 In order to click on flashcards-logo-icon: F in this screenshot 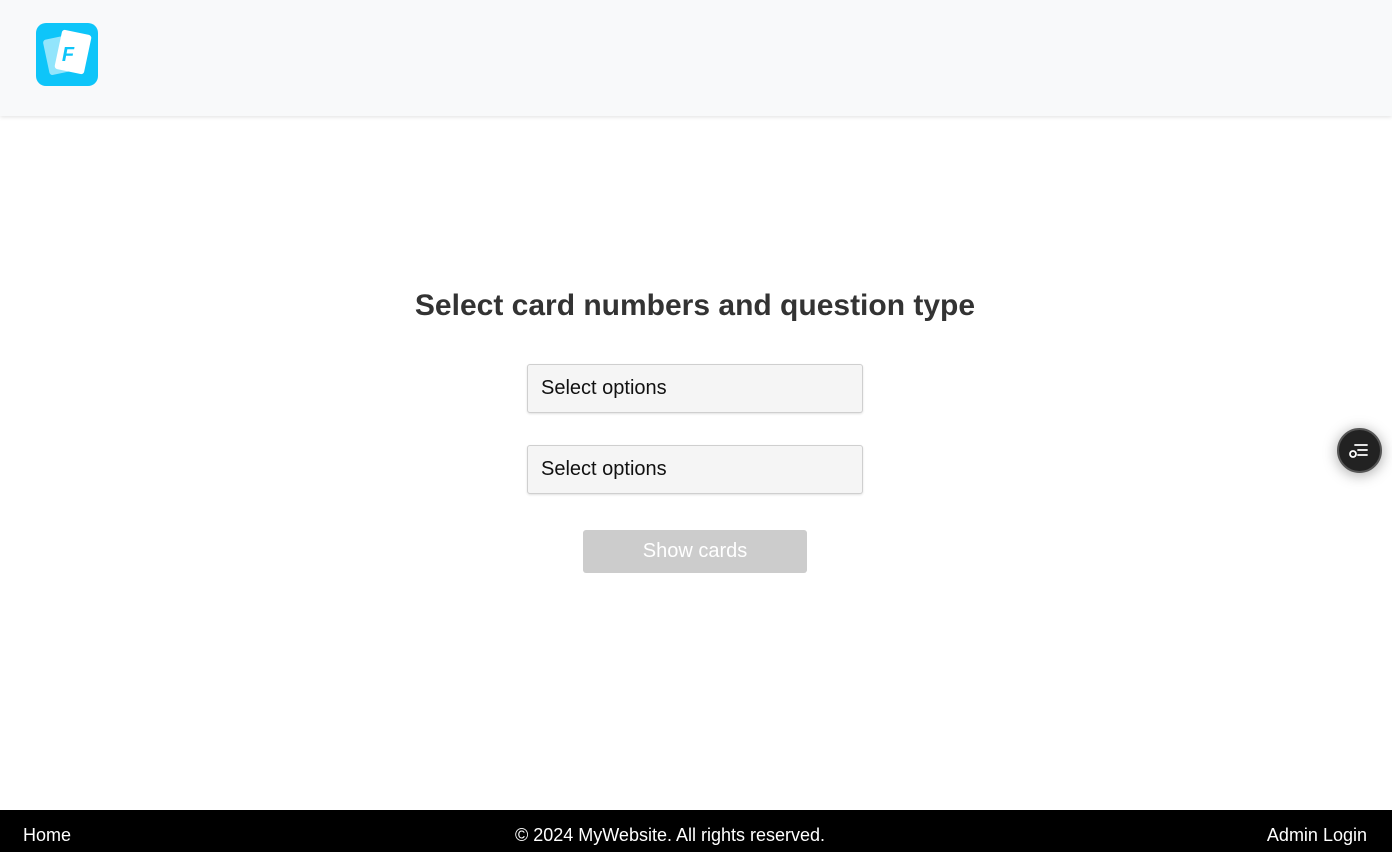, I will do `click(67, 54)`.